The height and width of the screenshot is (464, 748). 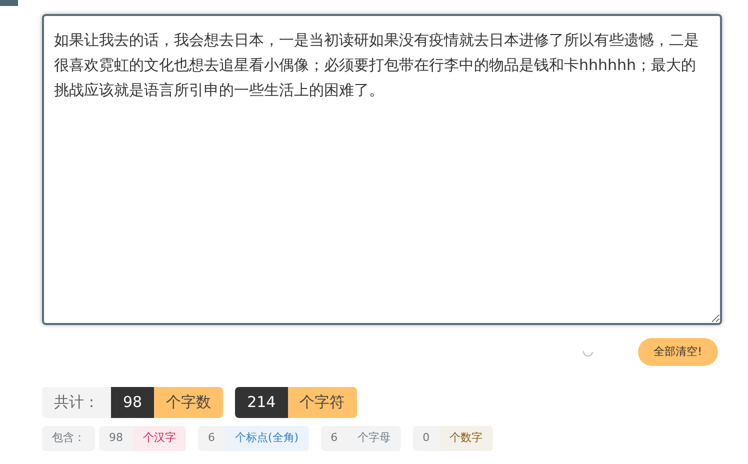 I want to click on count-unit: 个字母, so click(x=374, y=438).